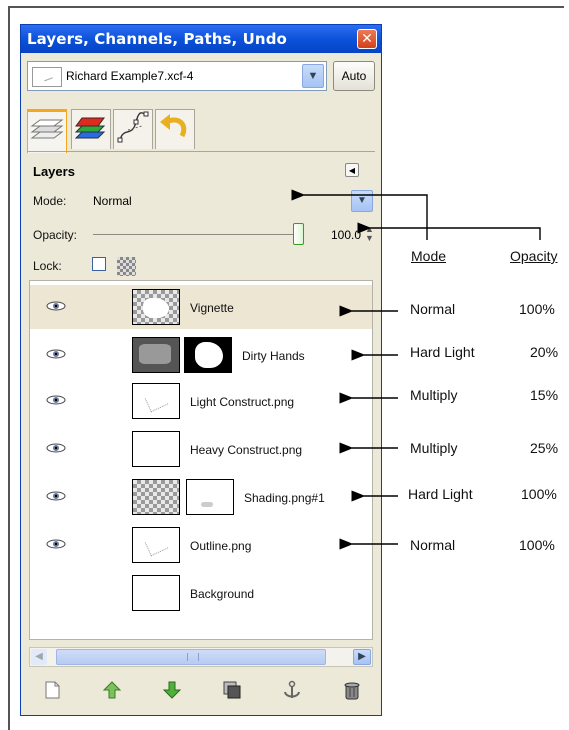 Image resolution: width=569 pixels, height=730 pixels. What do you see at coordinates (544, 448) in the screenshot?
I see `annotation-opacity: 25%` at bounding box center [544, 448].